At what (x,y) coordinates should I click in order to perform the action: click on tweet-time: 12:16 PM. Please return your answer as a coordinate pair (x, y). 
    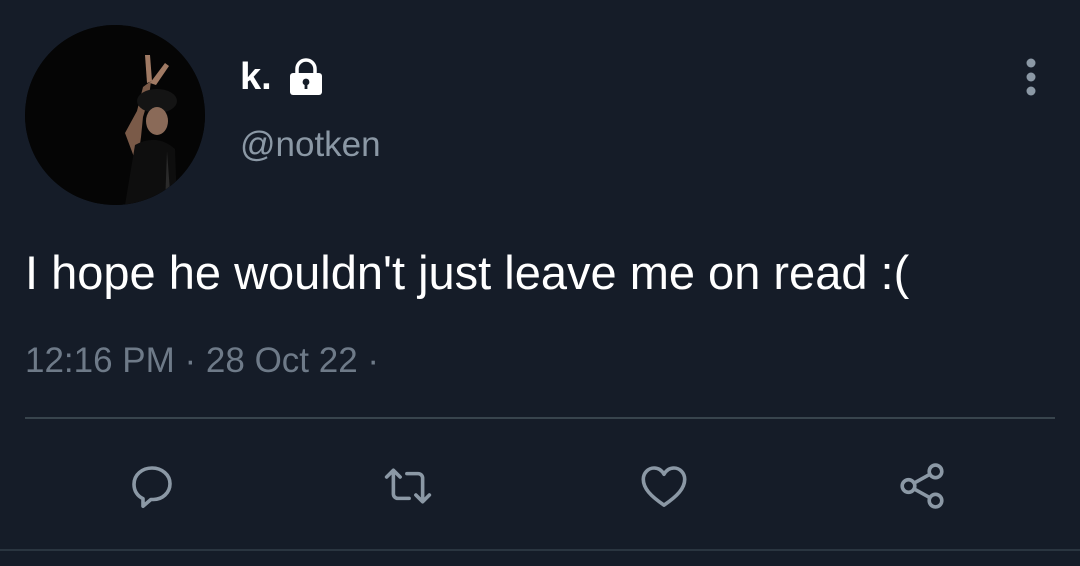
    Looking at the image, I should click on (100, 360).